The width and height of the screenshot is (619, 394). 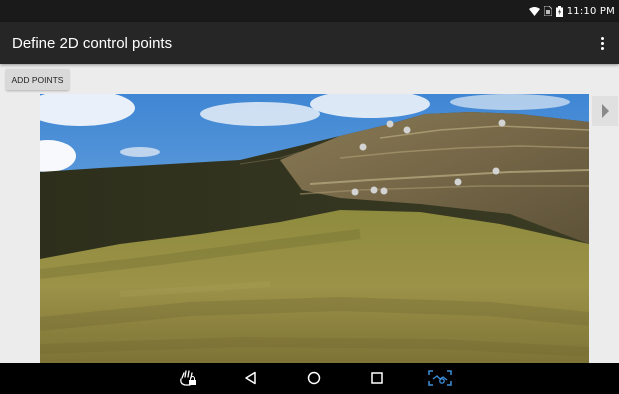 I want to click on back-icon, so click(x=251, y=378).